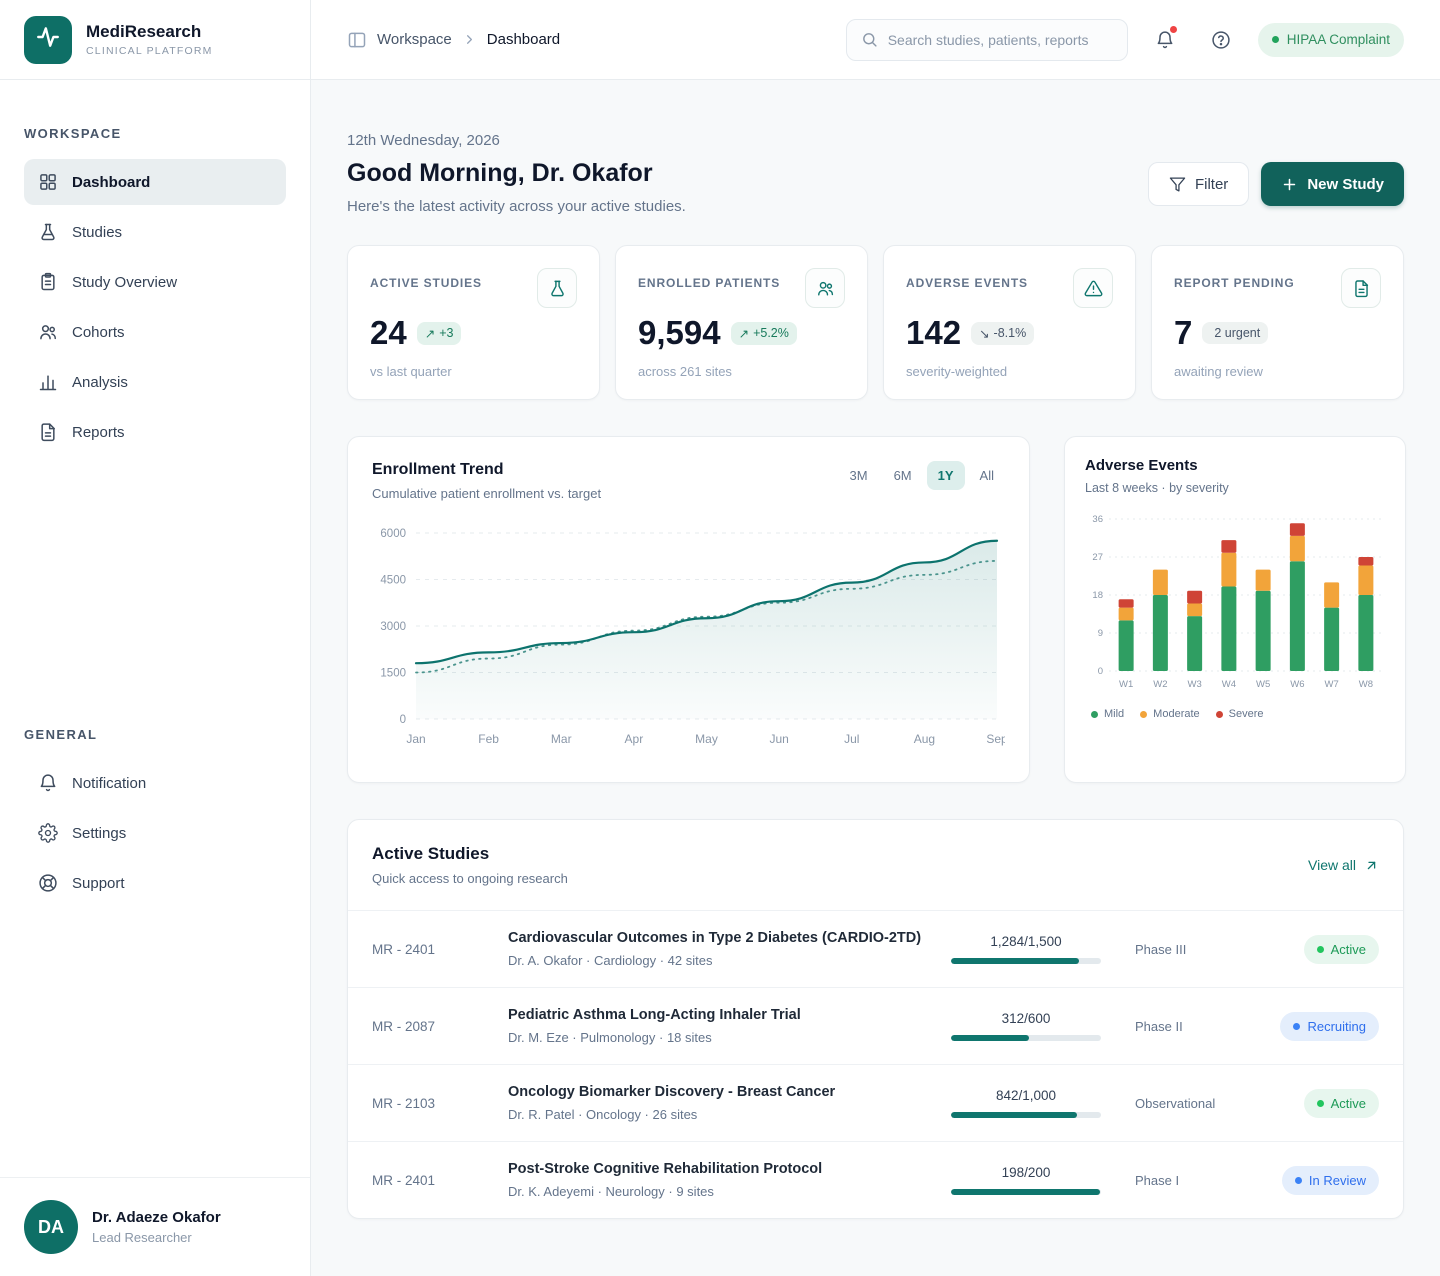 Image resolution: width=1440 pixels, height=1276 pixels. What do you see at coordinates (155, 382) in the screenshot?
I see `sidebar-item-analysis: Analysis` at bounding box center [155, 382].